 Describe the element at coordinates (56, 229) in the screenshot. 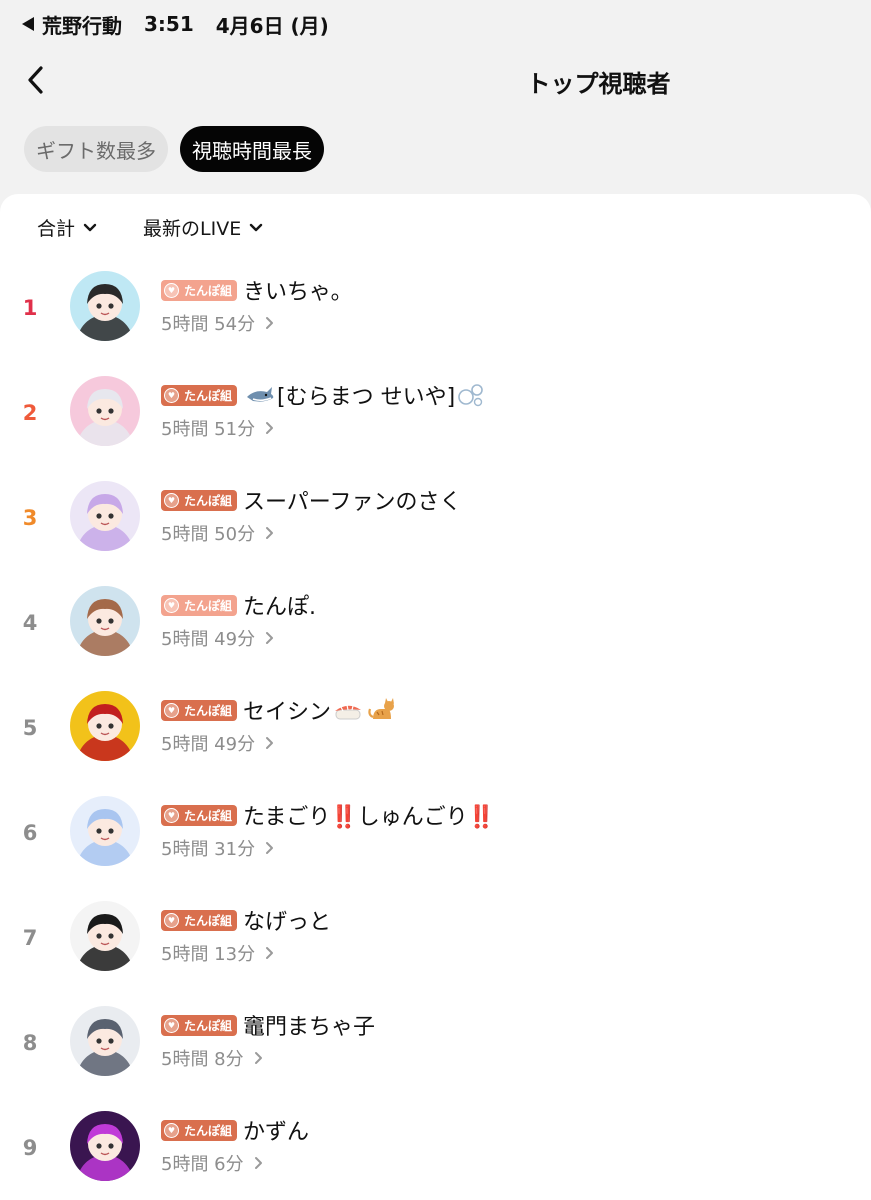

I see `period-filter-label: 合計` at that location.